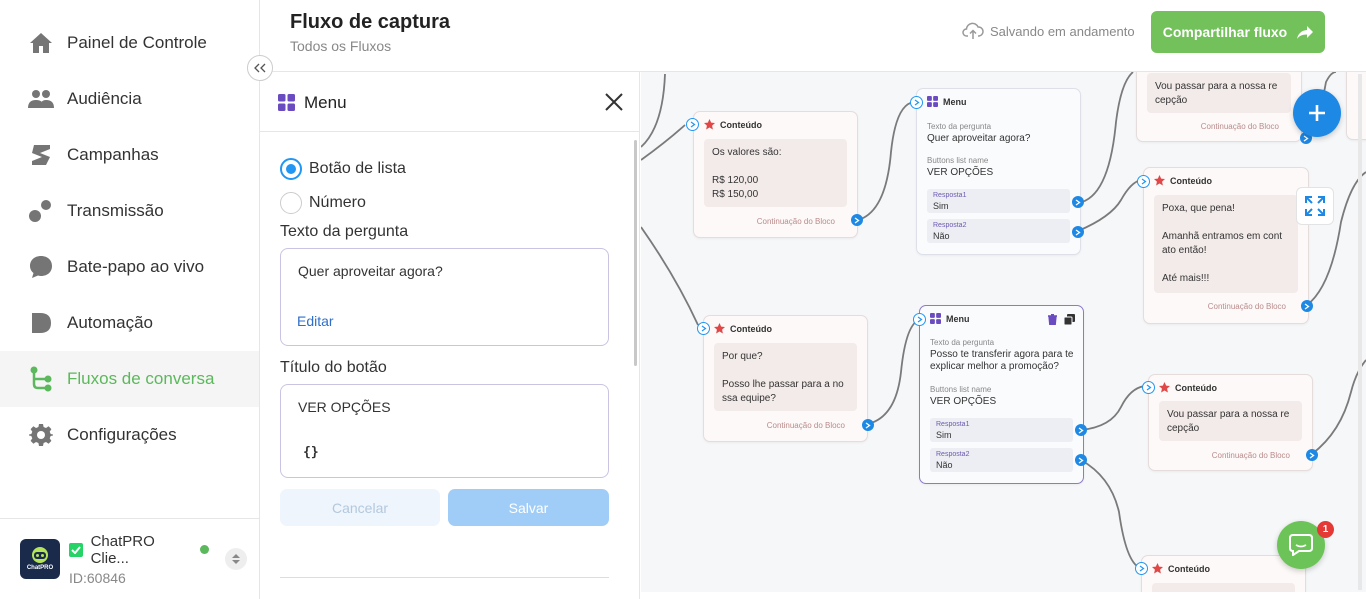  I want to click on sidebar-item-label: Transmissão, so click(115, 210).